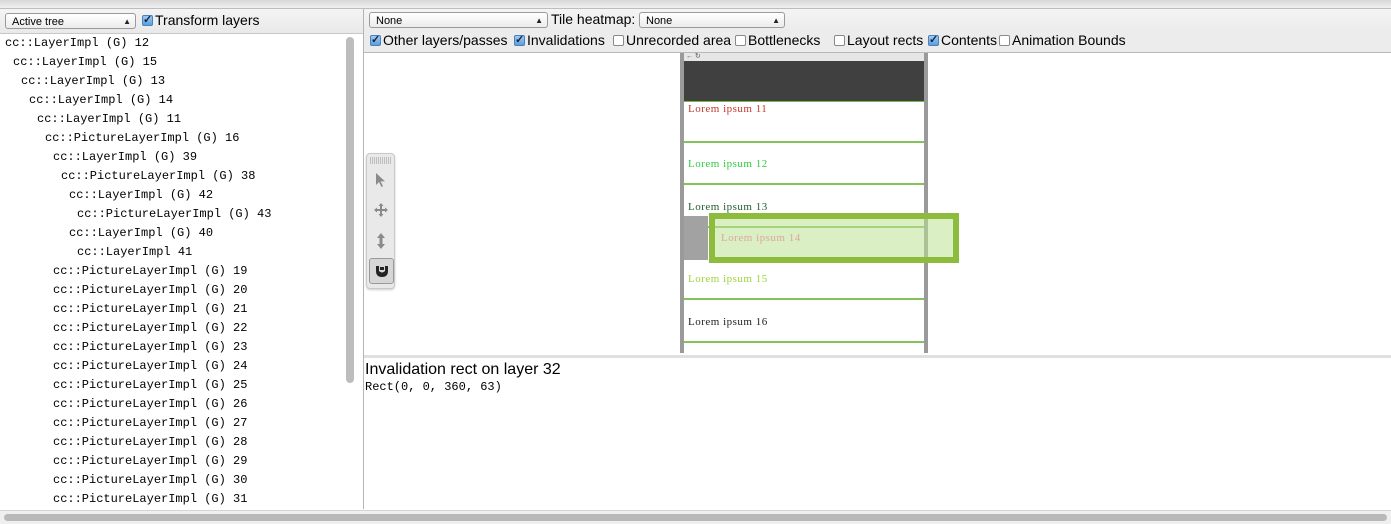 The width and height of the screenshot is (1391, 524). I want to click on tile-heatmap-select-value: None, so click(659, 21).